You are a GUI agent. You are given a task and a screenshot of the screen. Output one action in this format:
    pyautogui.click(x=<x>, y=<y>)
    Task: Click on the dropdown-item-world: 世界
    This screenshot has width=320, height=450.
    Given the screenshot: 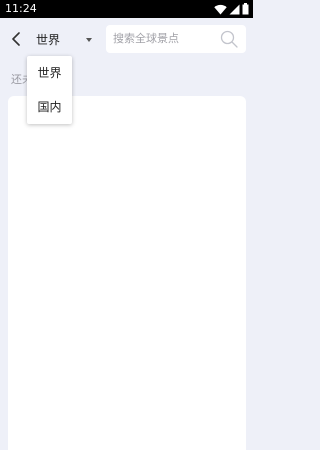 What is the action you would take?
    pyautogui.click(x=49, y=73)
    